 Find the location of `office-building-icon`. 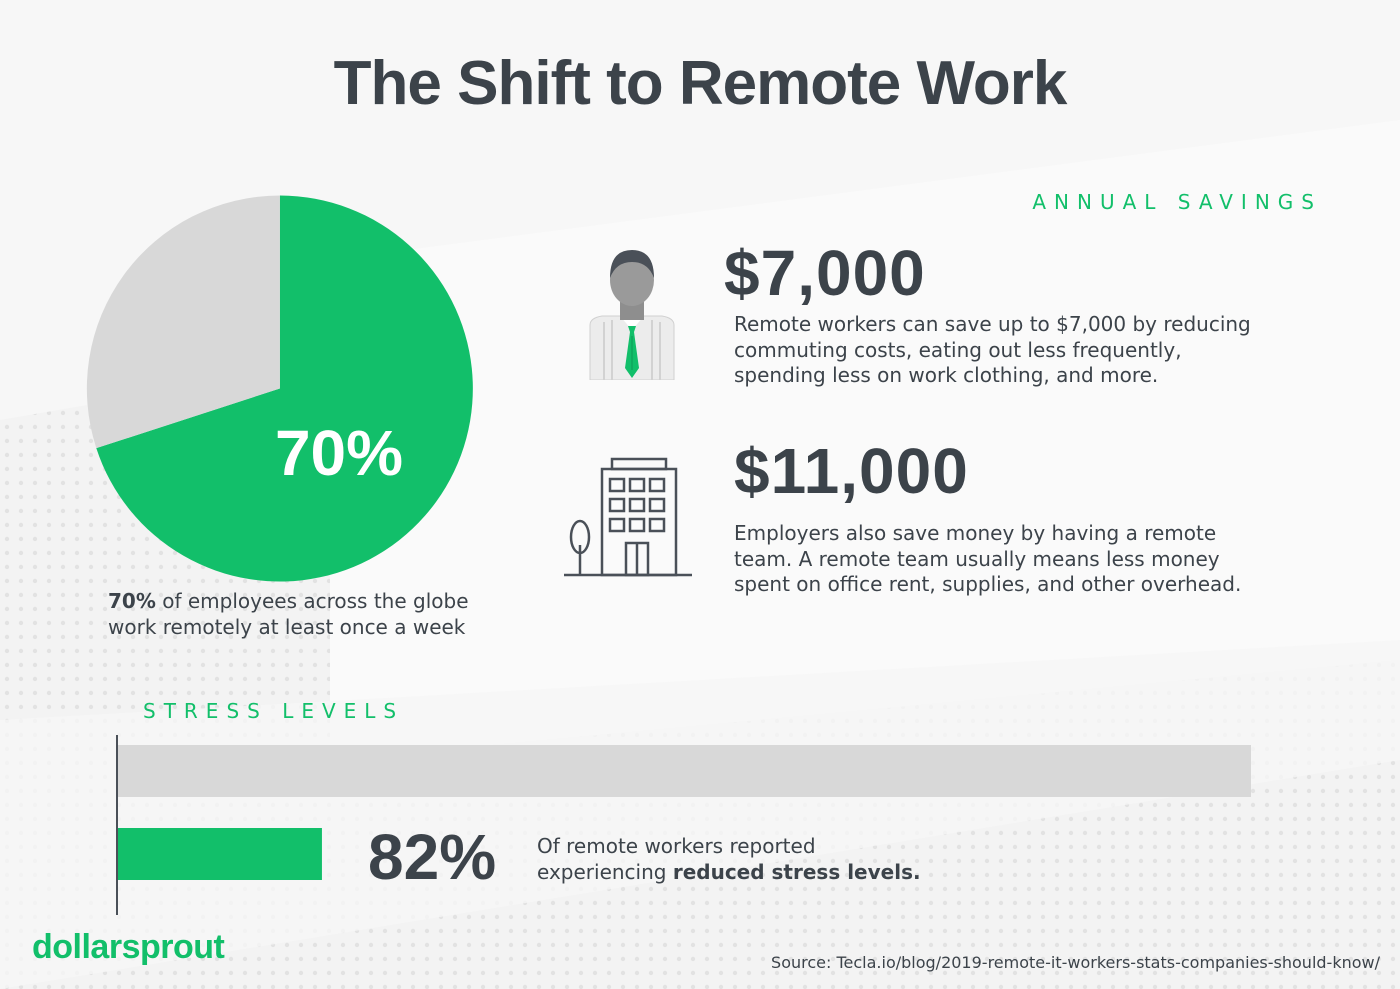

office-building-icon is located at coordinates (629, 519).